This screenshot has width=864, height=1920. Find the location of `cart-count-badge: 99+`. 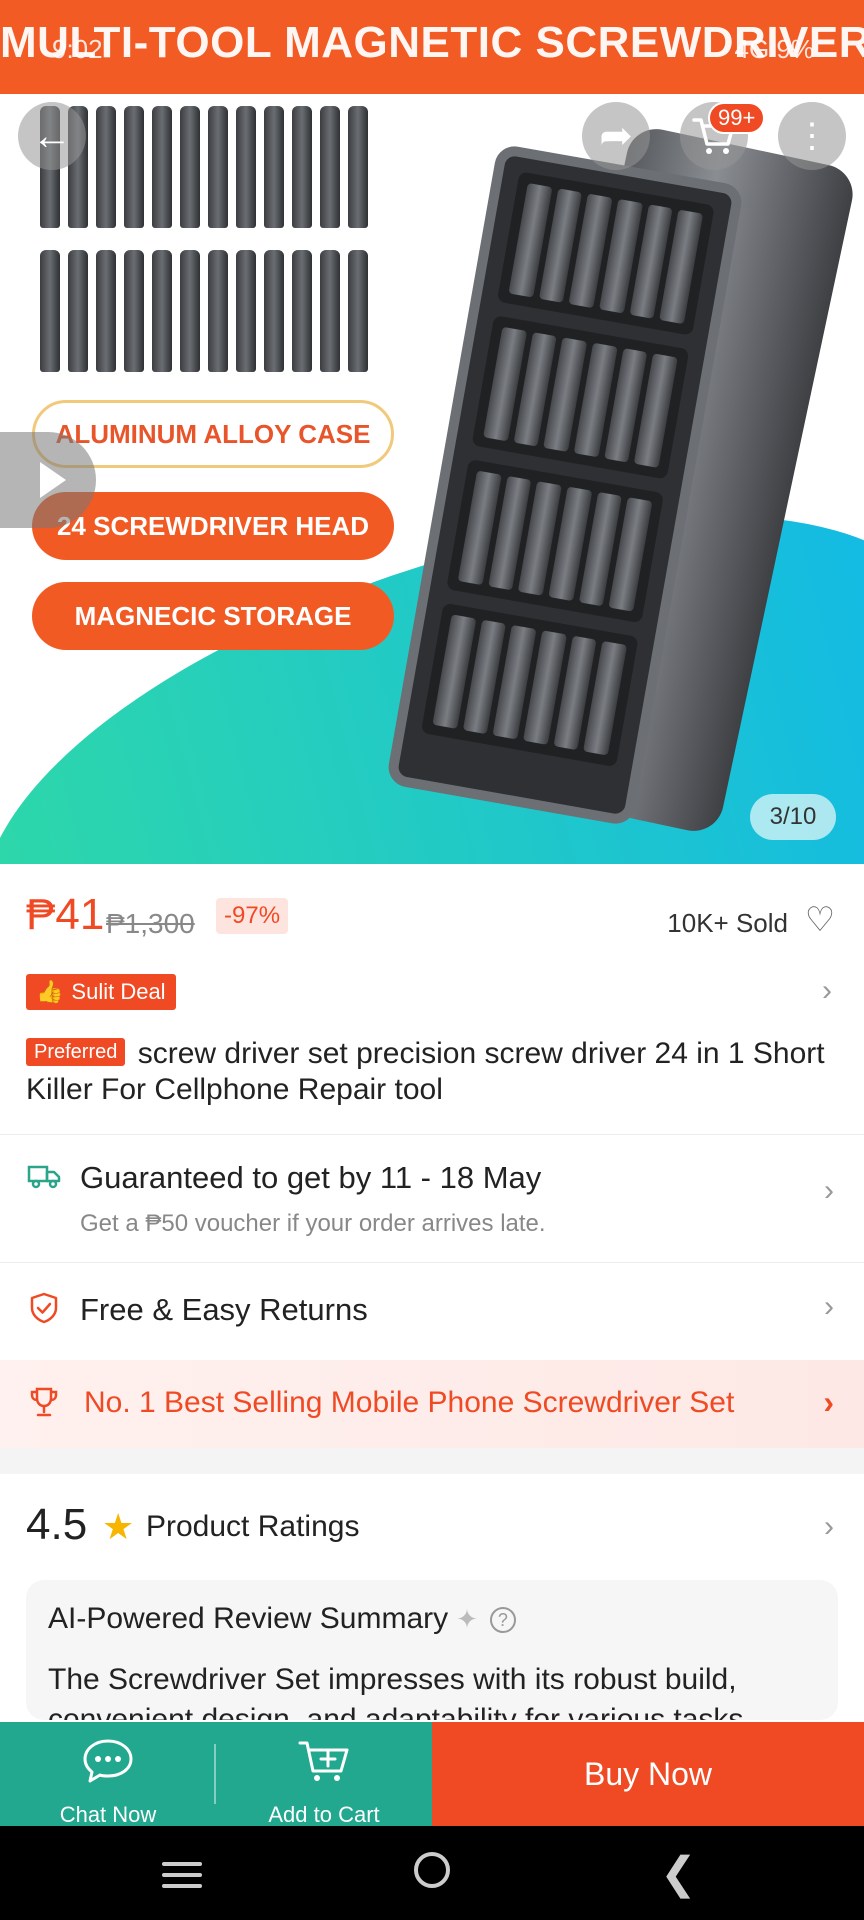

cart-count-badge: 99+ is located at coordinates (737, 118).